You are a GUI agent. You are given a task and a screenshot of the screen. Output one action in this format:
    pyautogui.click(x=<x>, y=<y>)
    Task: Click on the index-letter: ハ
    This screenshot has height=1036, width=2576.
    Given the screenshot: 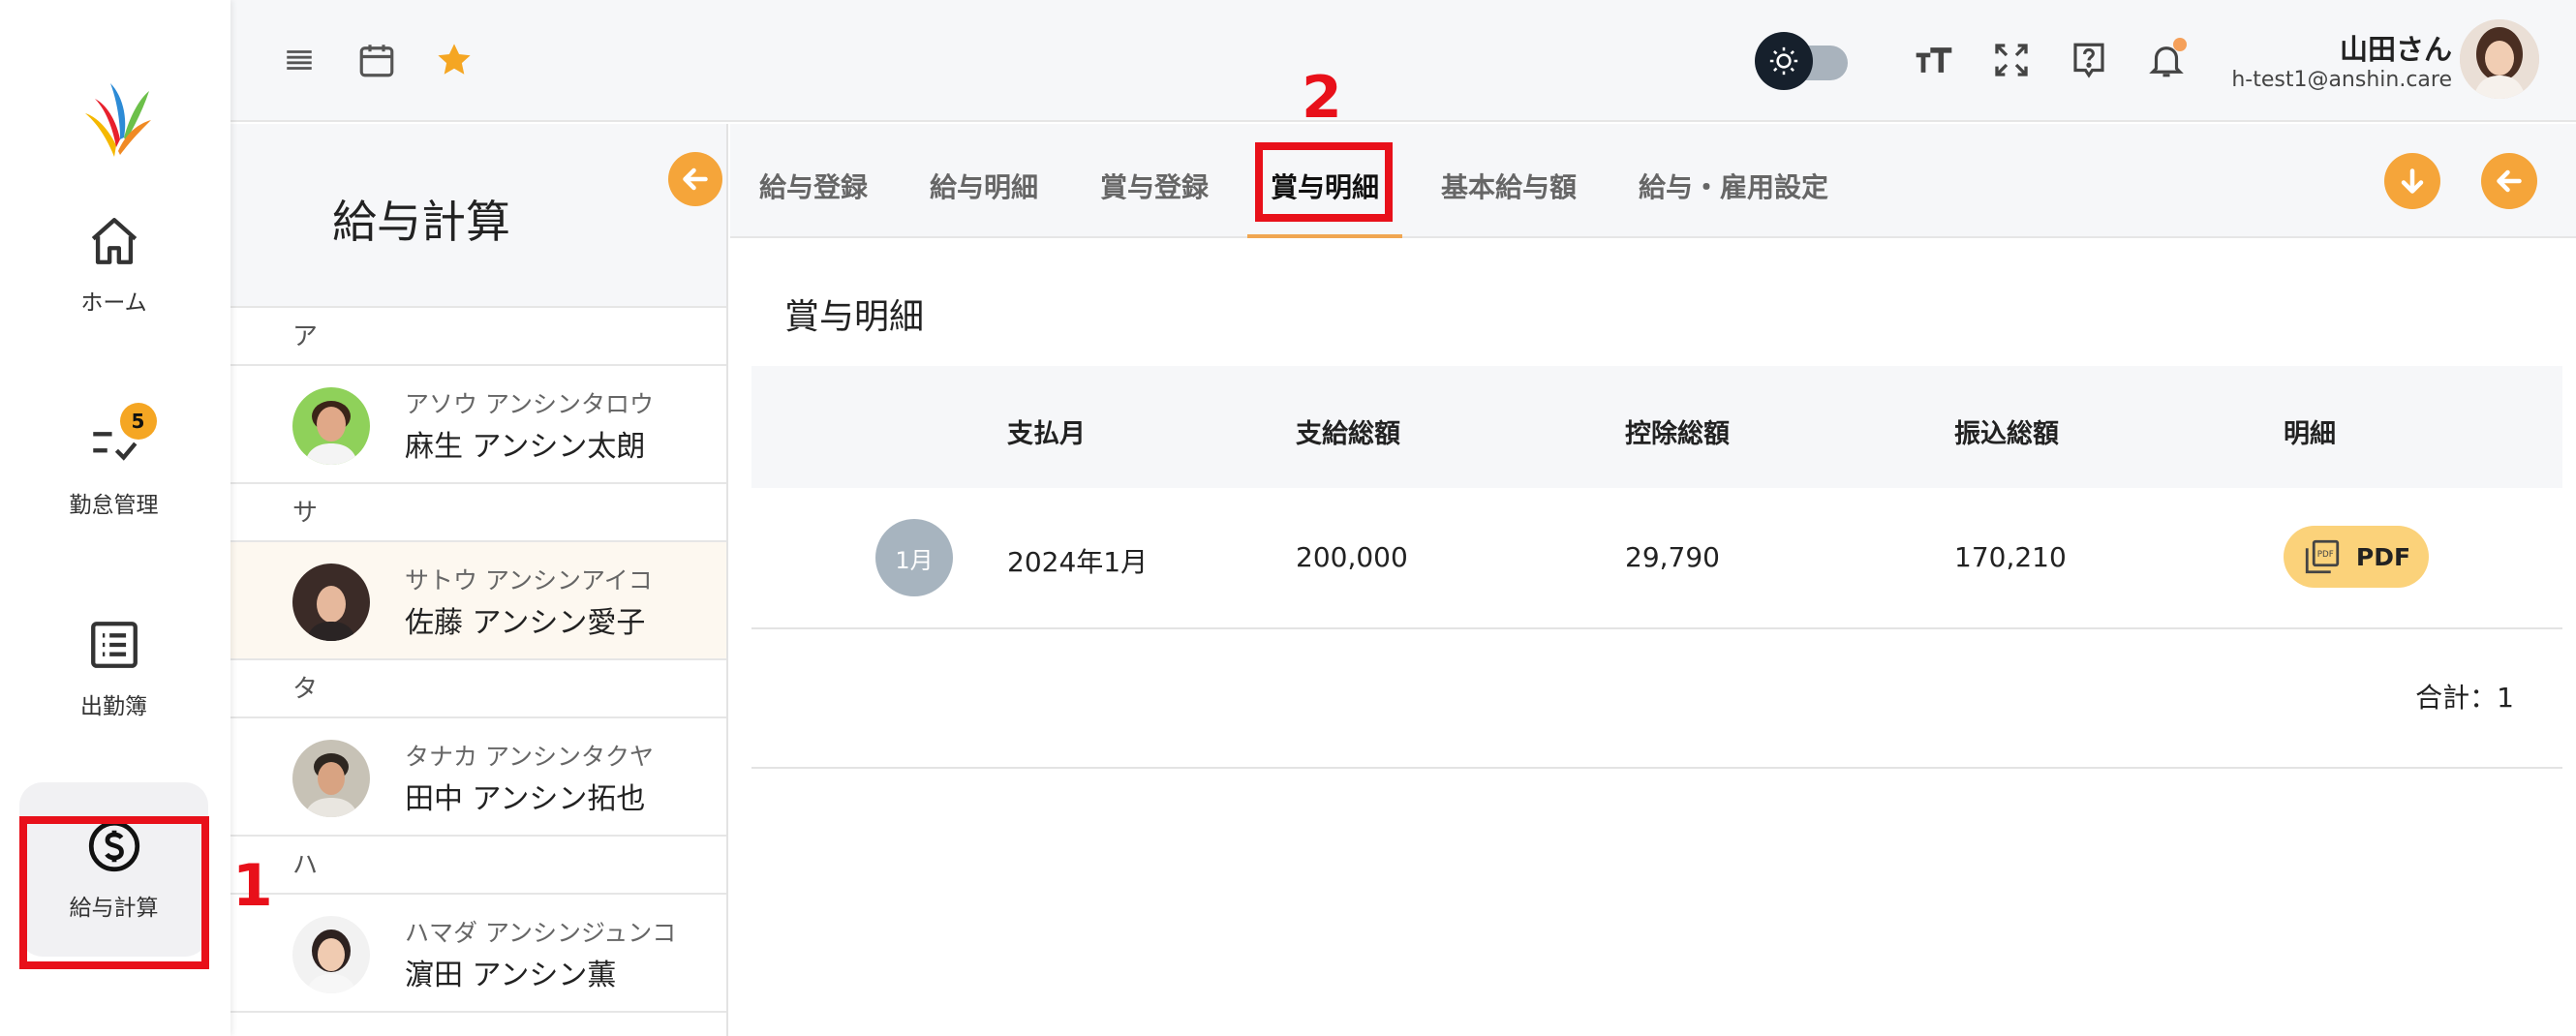 What is the action you would take?
    pyautogui.click(x=478, y=866)
    